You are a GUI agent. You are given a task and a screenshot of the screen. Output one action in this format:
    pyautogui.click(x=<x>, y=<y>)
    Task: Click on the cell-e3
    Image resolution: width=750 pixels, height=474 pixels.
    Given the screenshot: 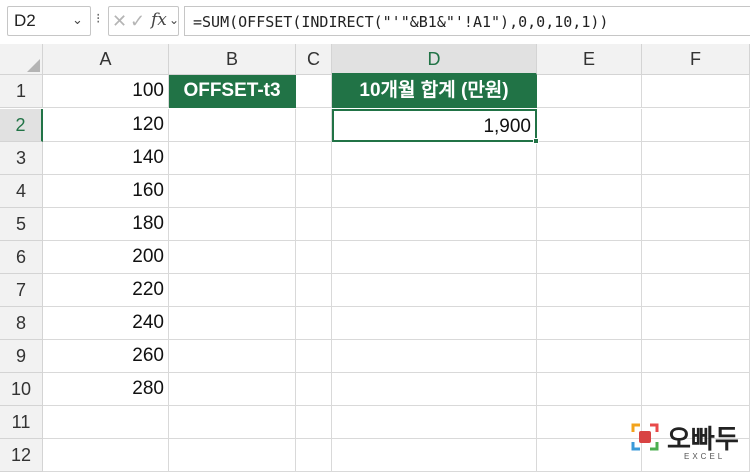 What is the action you would take?
    pyautogui.click(x=589, y=158)
    